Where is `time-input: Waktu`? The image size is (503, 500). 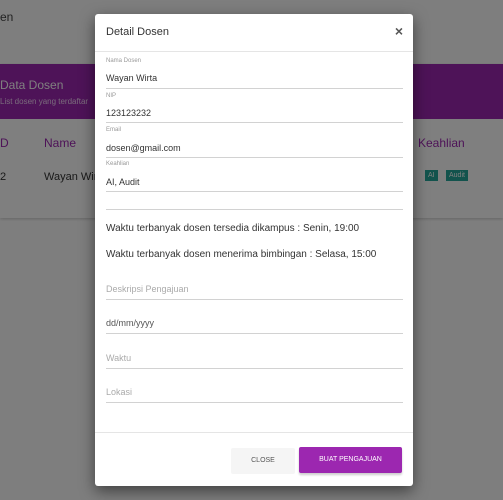
time-input: Waktu is located at coordinates (254, 357).